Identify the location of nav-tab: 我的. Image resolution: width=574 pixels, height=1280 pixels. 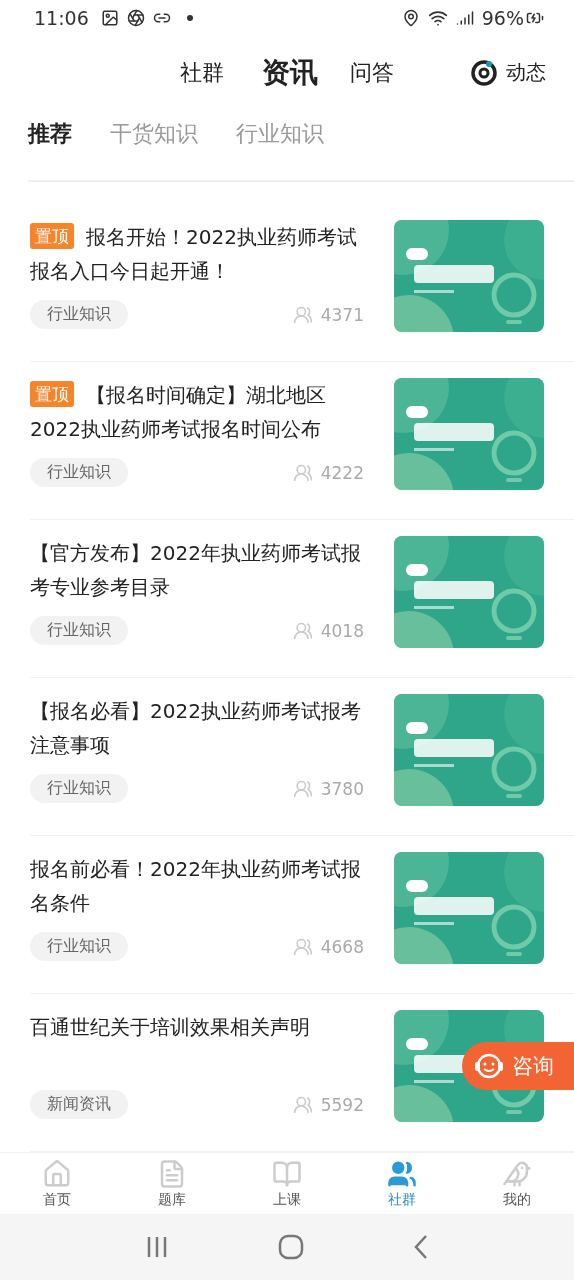
(516, 1184).